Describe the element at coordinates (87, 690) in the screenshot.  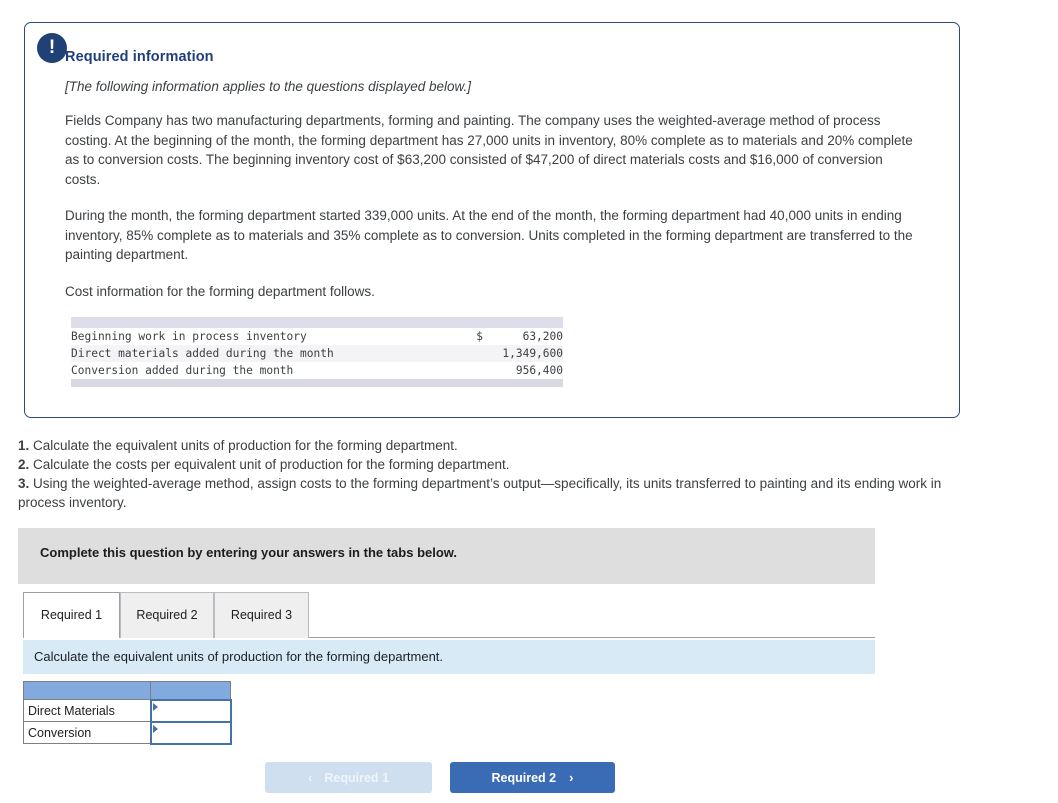
I see `answer-header-label` at that location.